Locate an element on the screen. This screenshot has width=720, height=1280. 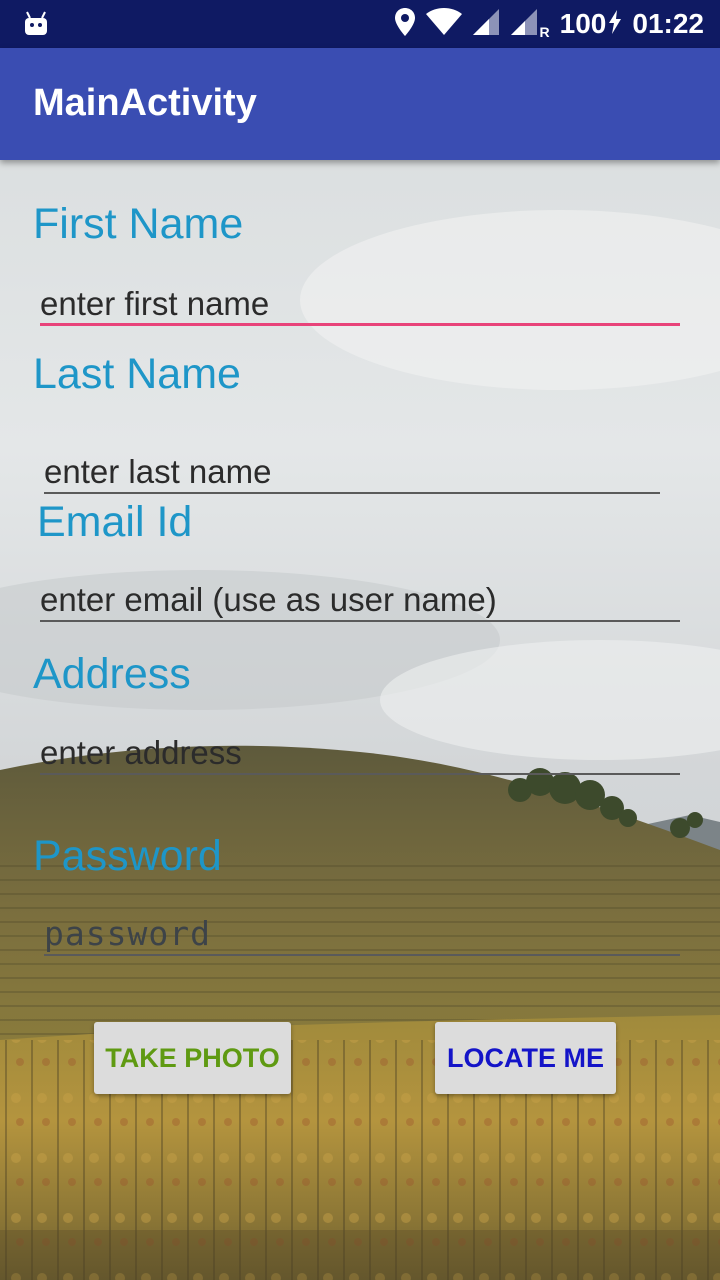
password-label: Password is located at coordinates (127, 856).